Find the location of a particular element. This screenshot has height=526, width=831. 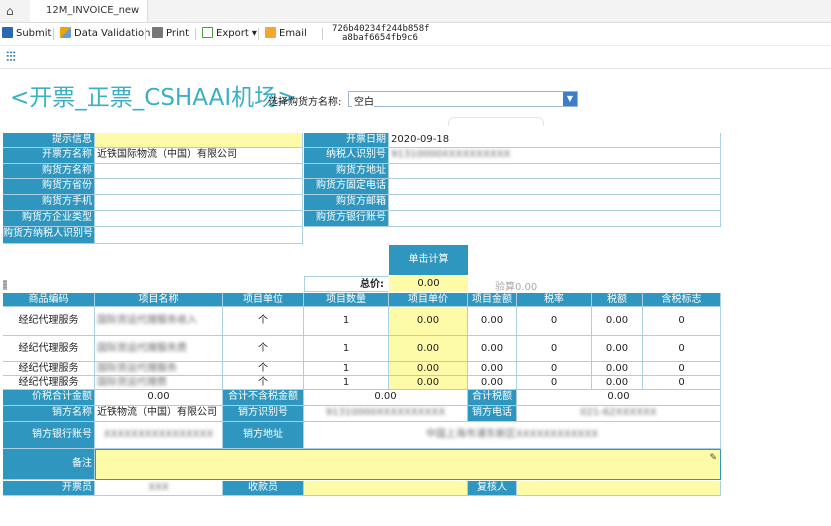

data-validation-button: Data Validation is located at coordinates (105, 34).